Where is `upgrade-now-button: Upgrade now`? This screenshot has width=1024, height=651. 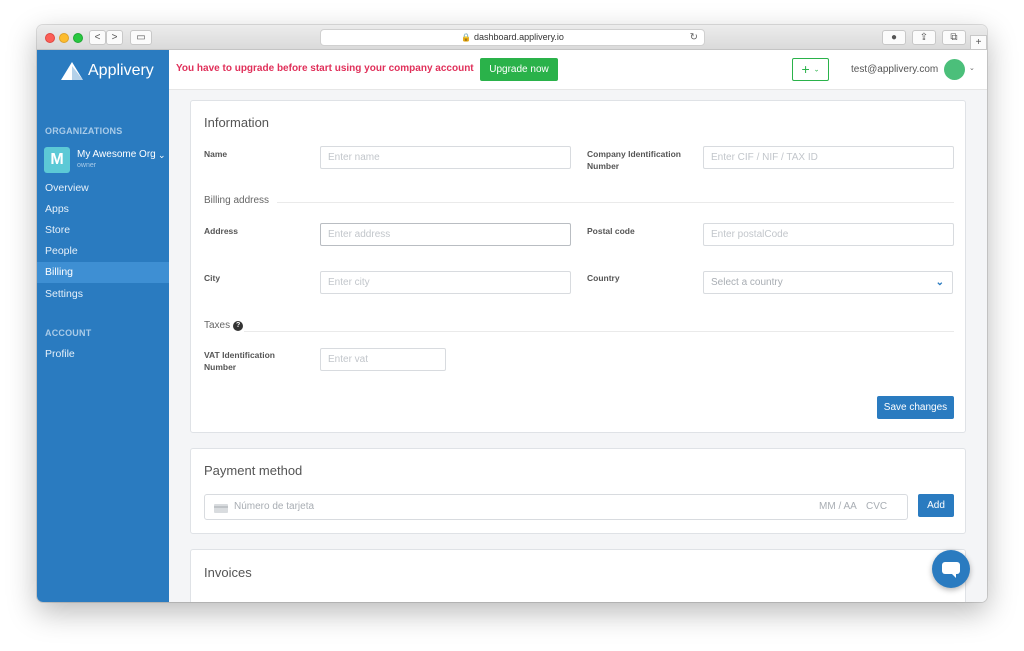 upgrade-now-button: Upgrade now is located at coordinates (519, 69).